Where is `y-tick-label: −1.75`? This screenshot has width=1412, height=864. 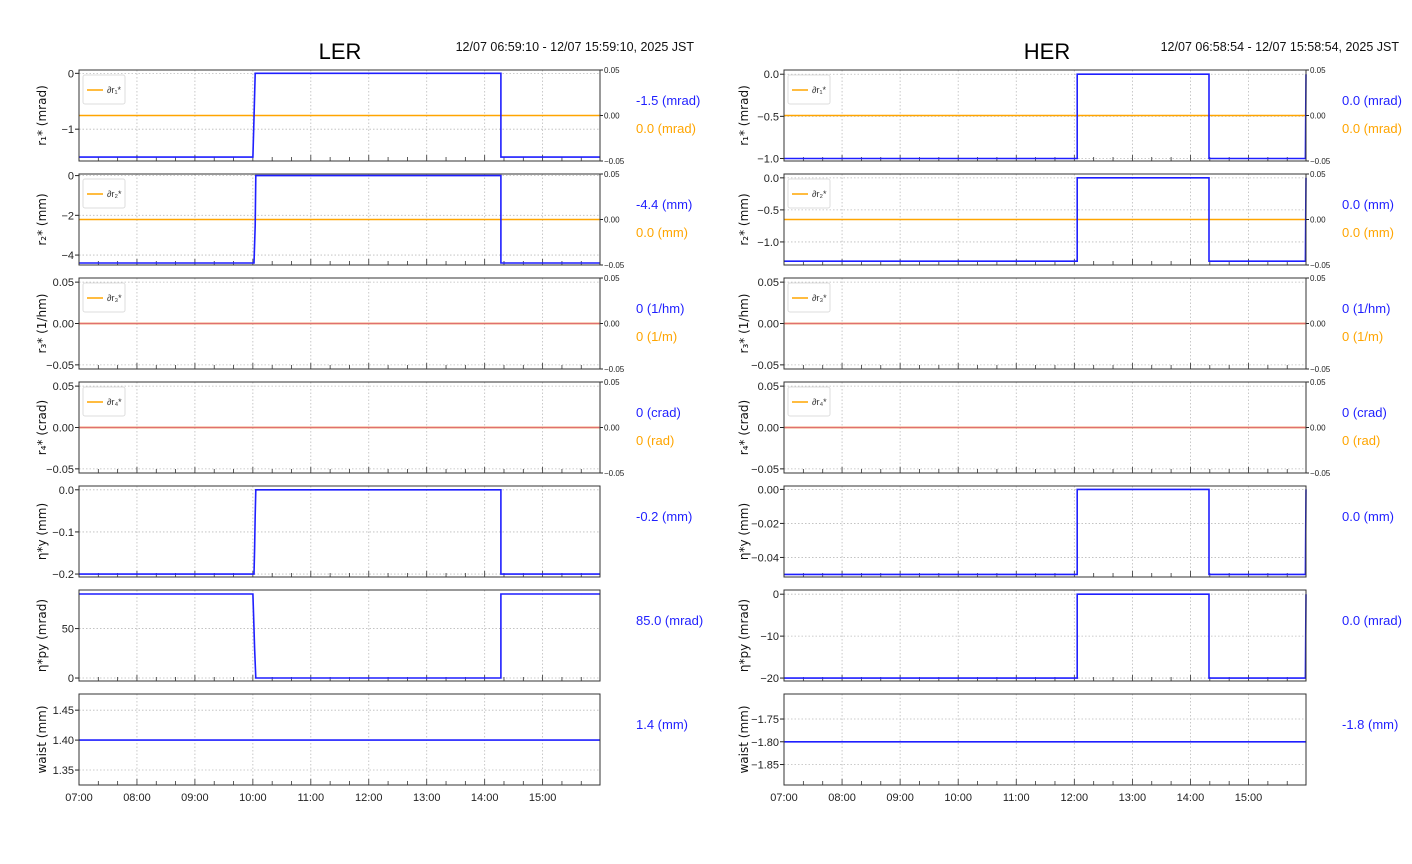 y-tick-label: −1.75 is located at coordinates (765, 720).